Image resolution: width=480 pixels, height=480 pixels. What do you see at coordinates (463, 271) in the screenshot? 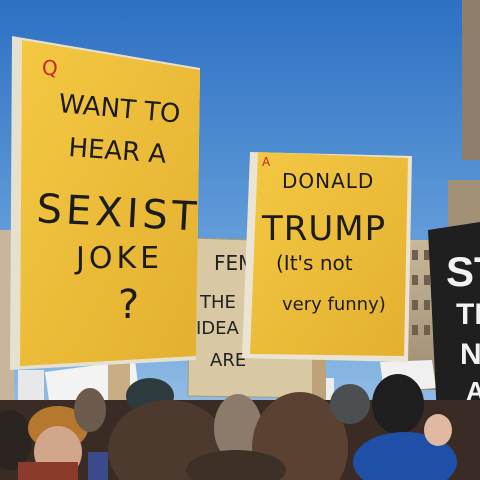
I see `edge-sign-line-1: ST` at bounding box center [463, 271].